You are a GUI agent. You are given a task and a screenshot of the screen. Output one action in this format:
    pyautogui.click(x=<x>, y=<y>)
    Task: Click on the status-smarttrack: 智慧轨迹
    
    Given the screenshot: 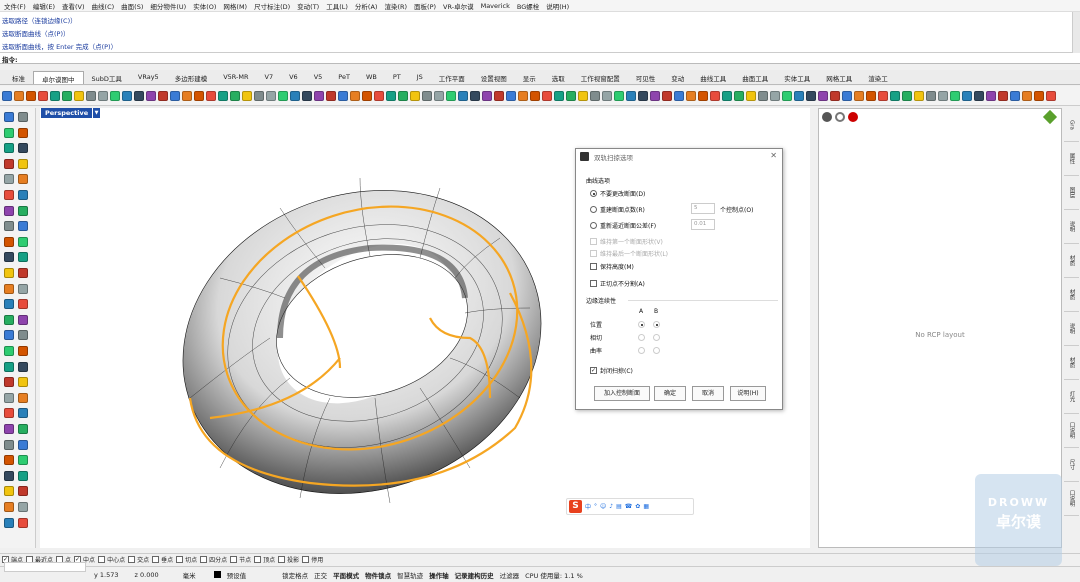 What is the action you would take?
    pyautogui.click(x=410, y=575)
    